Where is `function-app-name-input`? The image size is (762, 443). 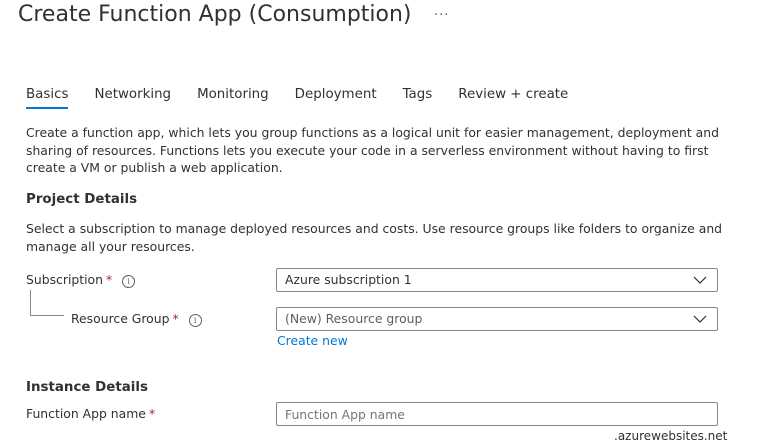
function-app-name-input is located at coordinates (497, 414).